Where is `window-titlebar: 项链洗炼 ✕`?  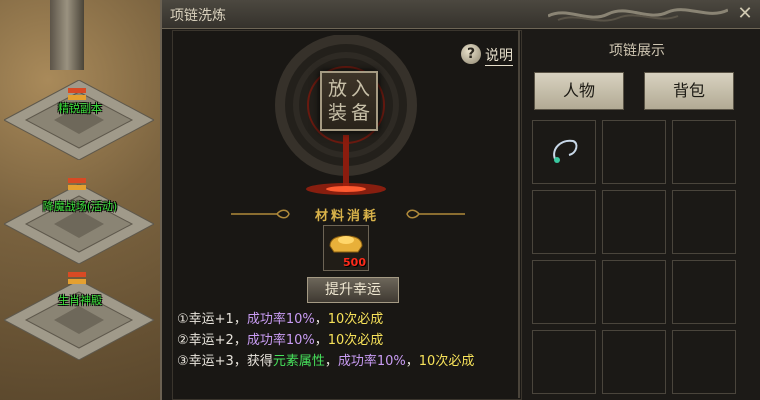
window-titlebar: 项链洗炼 ✕ is located at coordinates (461, 14).